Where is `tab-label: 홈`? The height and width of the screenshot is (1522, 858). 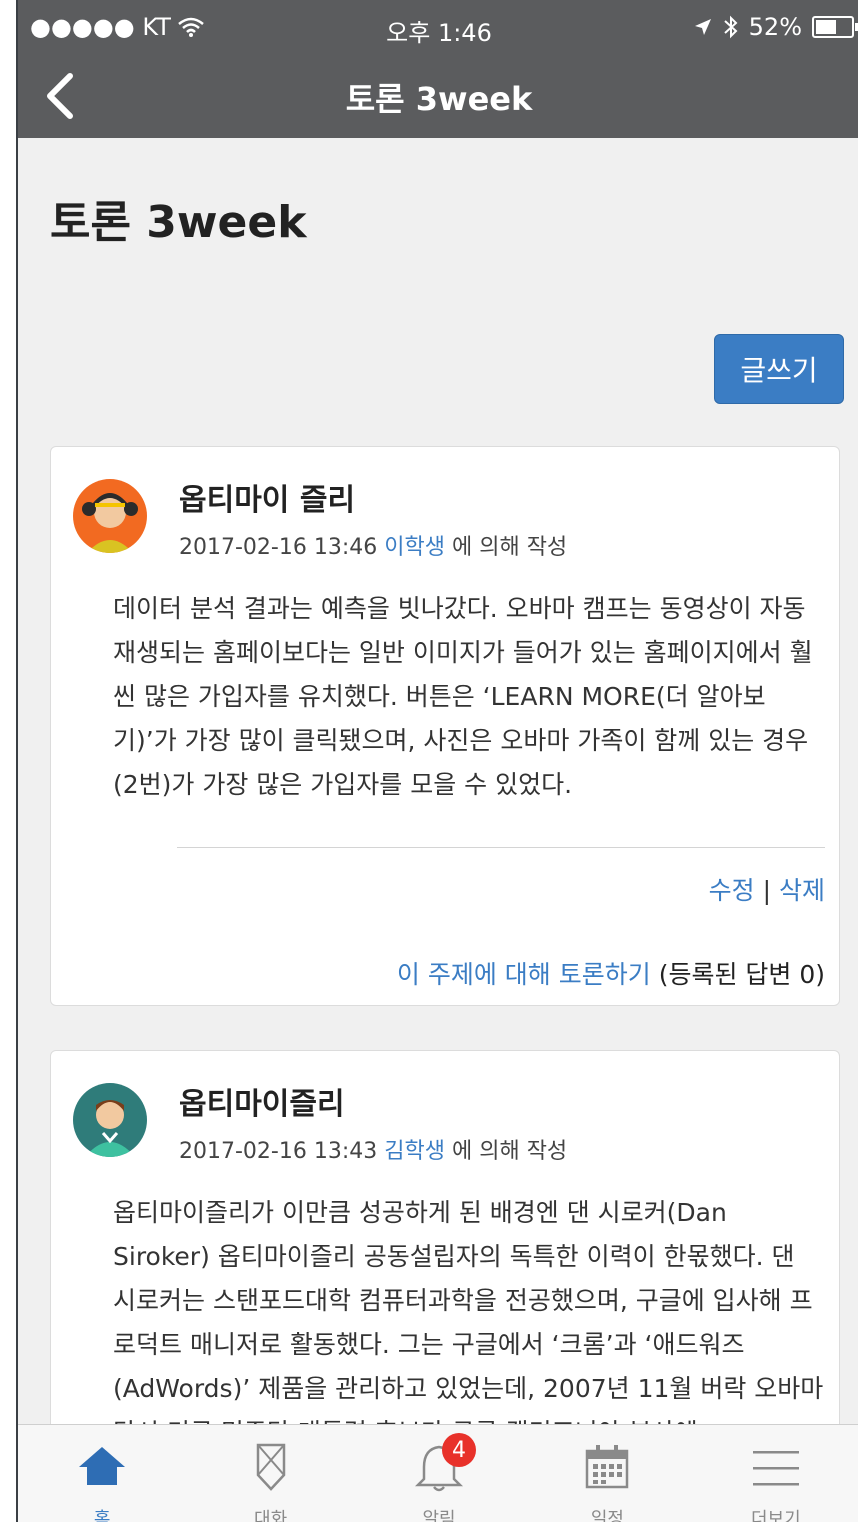
tab-label: 홈 is located at coordinates (102, 1515).